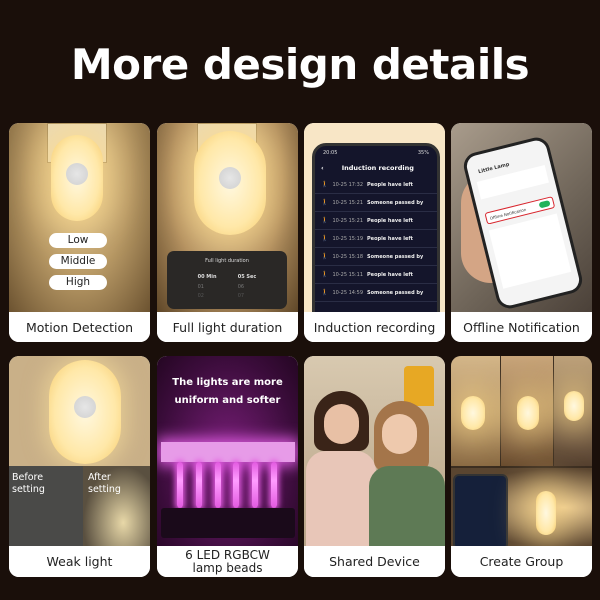 The width and height of the screenshot is (600, 600). I want to click on before-panel: Before setting, so click(46, 506).